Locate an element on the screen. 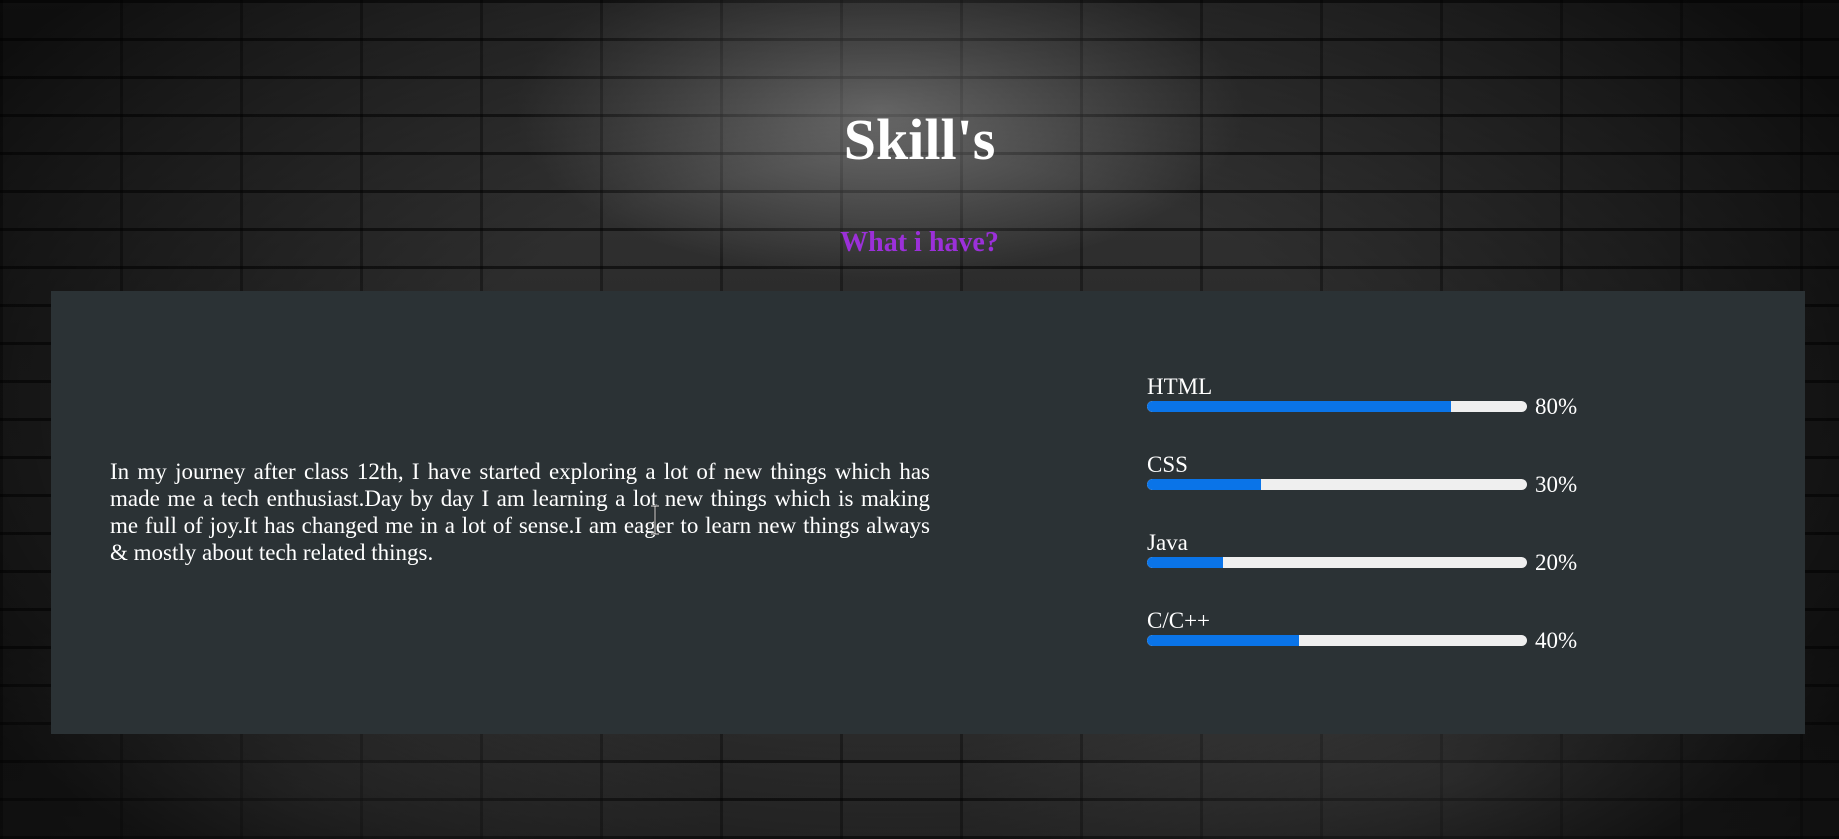 The height and width of the screenshot is (839, 1839). text-cursor-icon is located at coordinates (655, 520).